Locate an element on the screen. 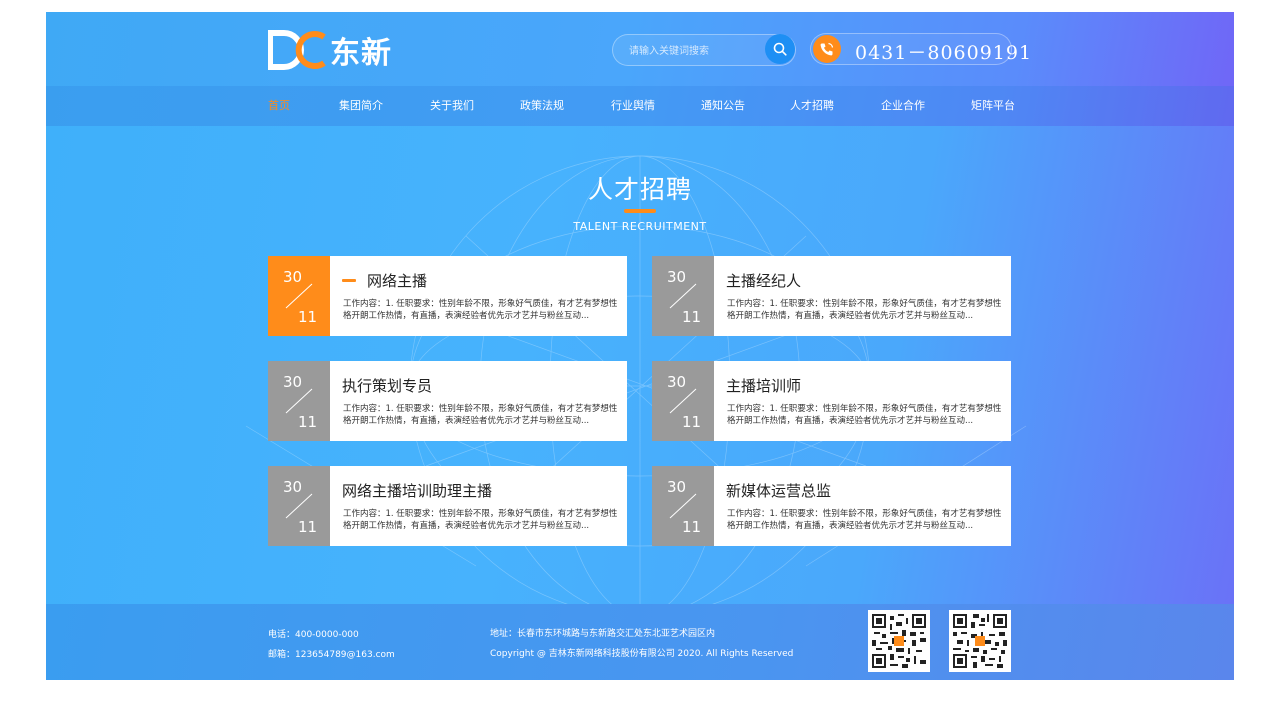 The width and height of the screenshot is (1280, 721). nav-item-careers: 人才招聘 is located at coordinates (812, 106).